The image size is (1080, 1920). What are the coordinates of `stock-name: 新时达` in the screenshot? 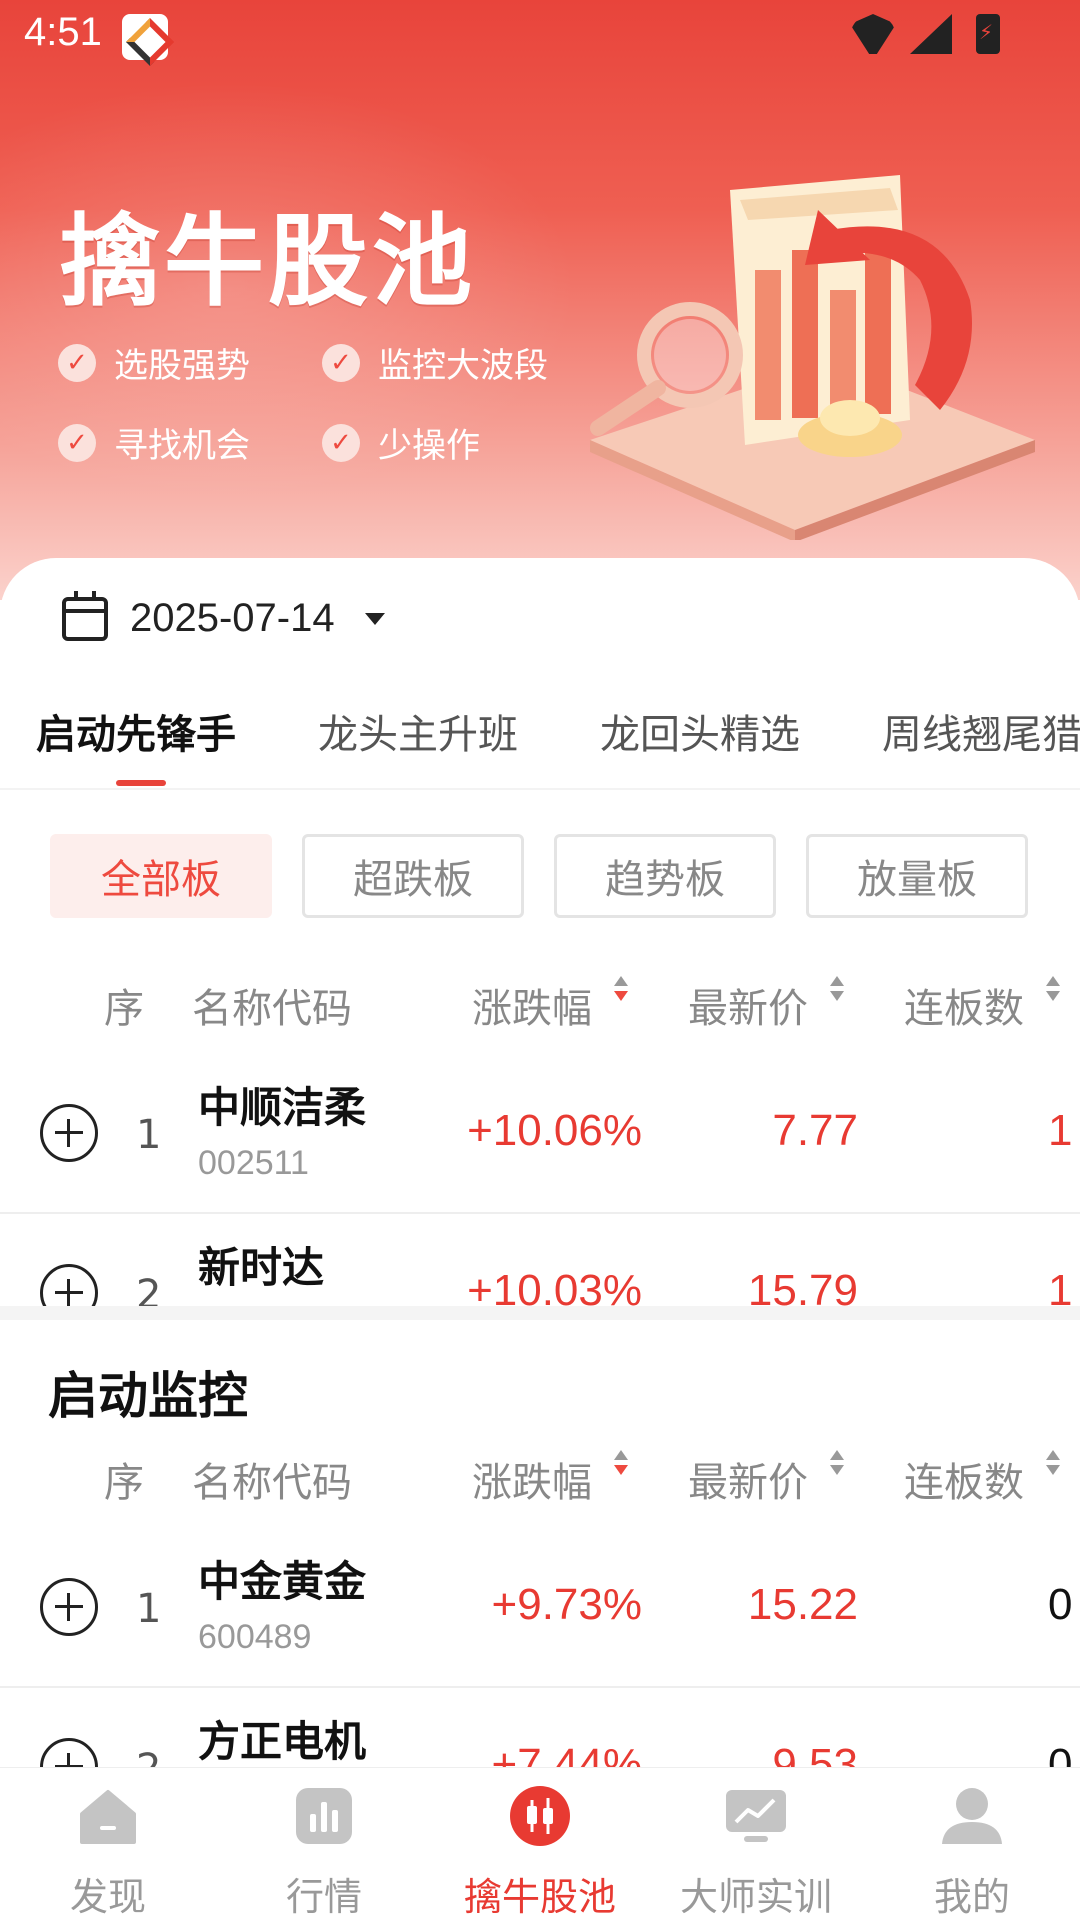 It's located at (261, 1267).